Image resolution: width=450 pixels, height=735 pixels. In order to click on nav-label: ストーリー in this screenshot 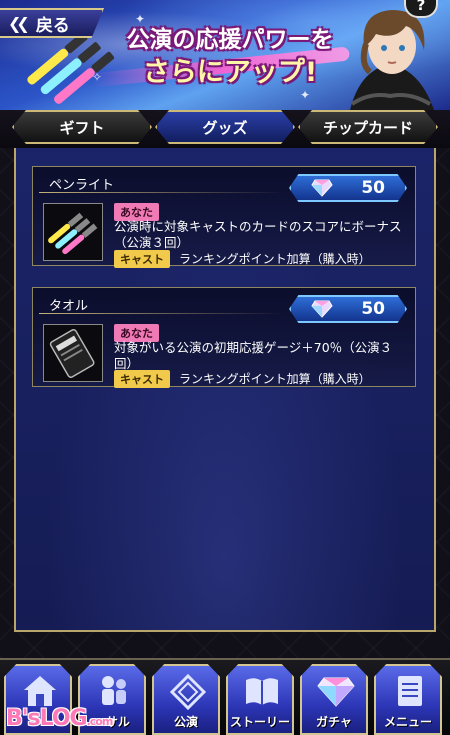, I will do `click(259, 722)`.